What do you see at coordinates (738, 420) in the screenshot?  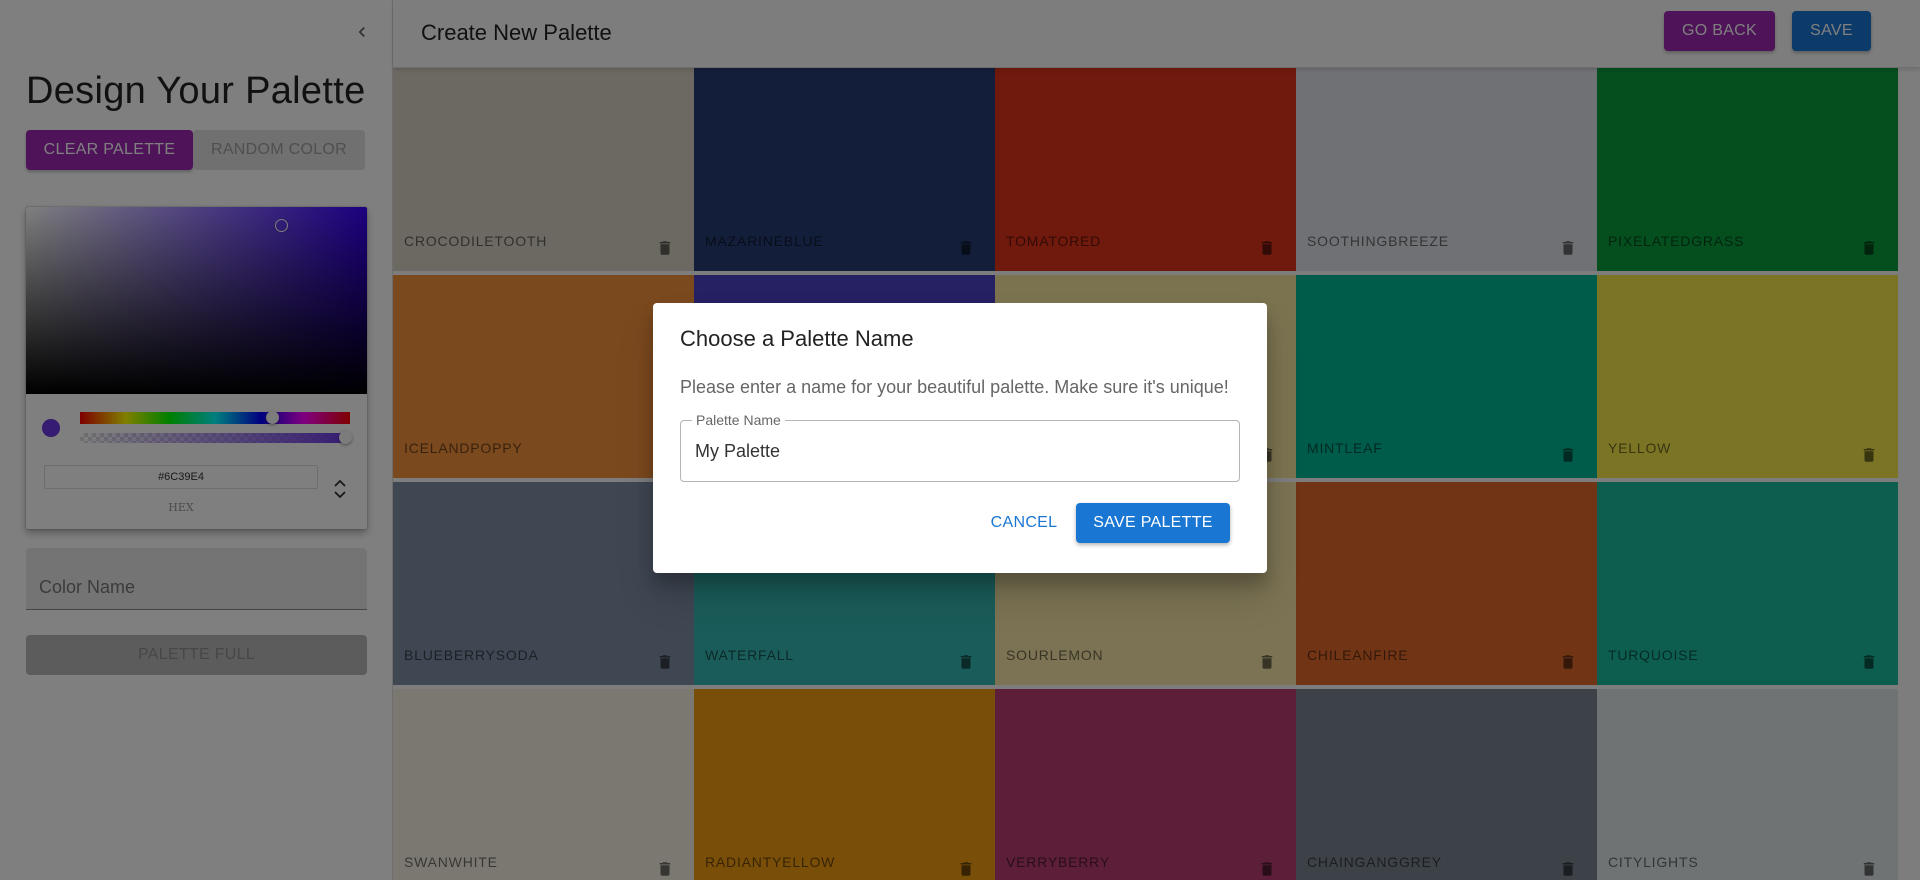 I see `palette-name-label: Palette Name` at bounding box center [738, 420].